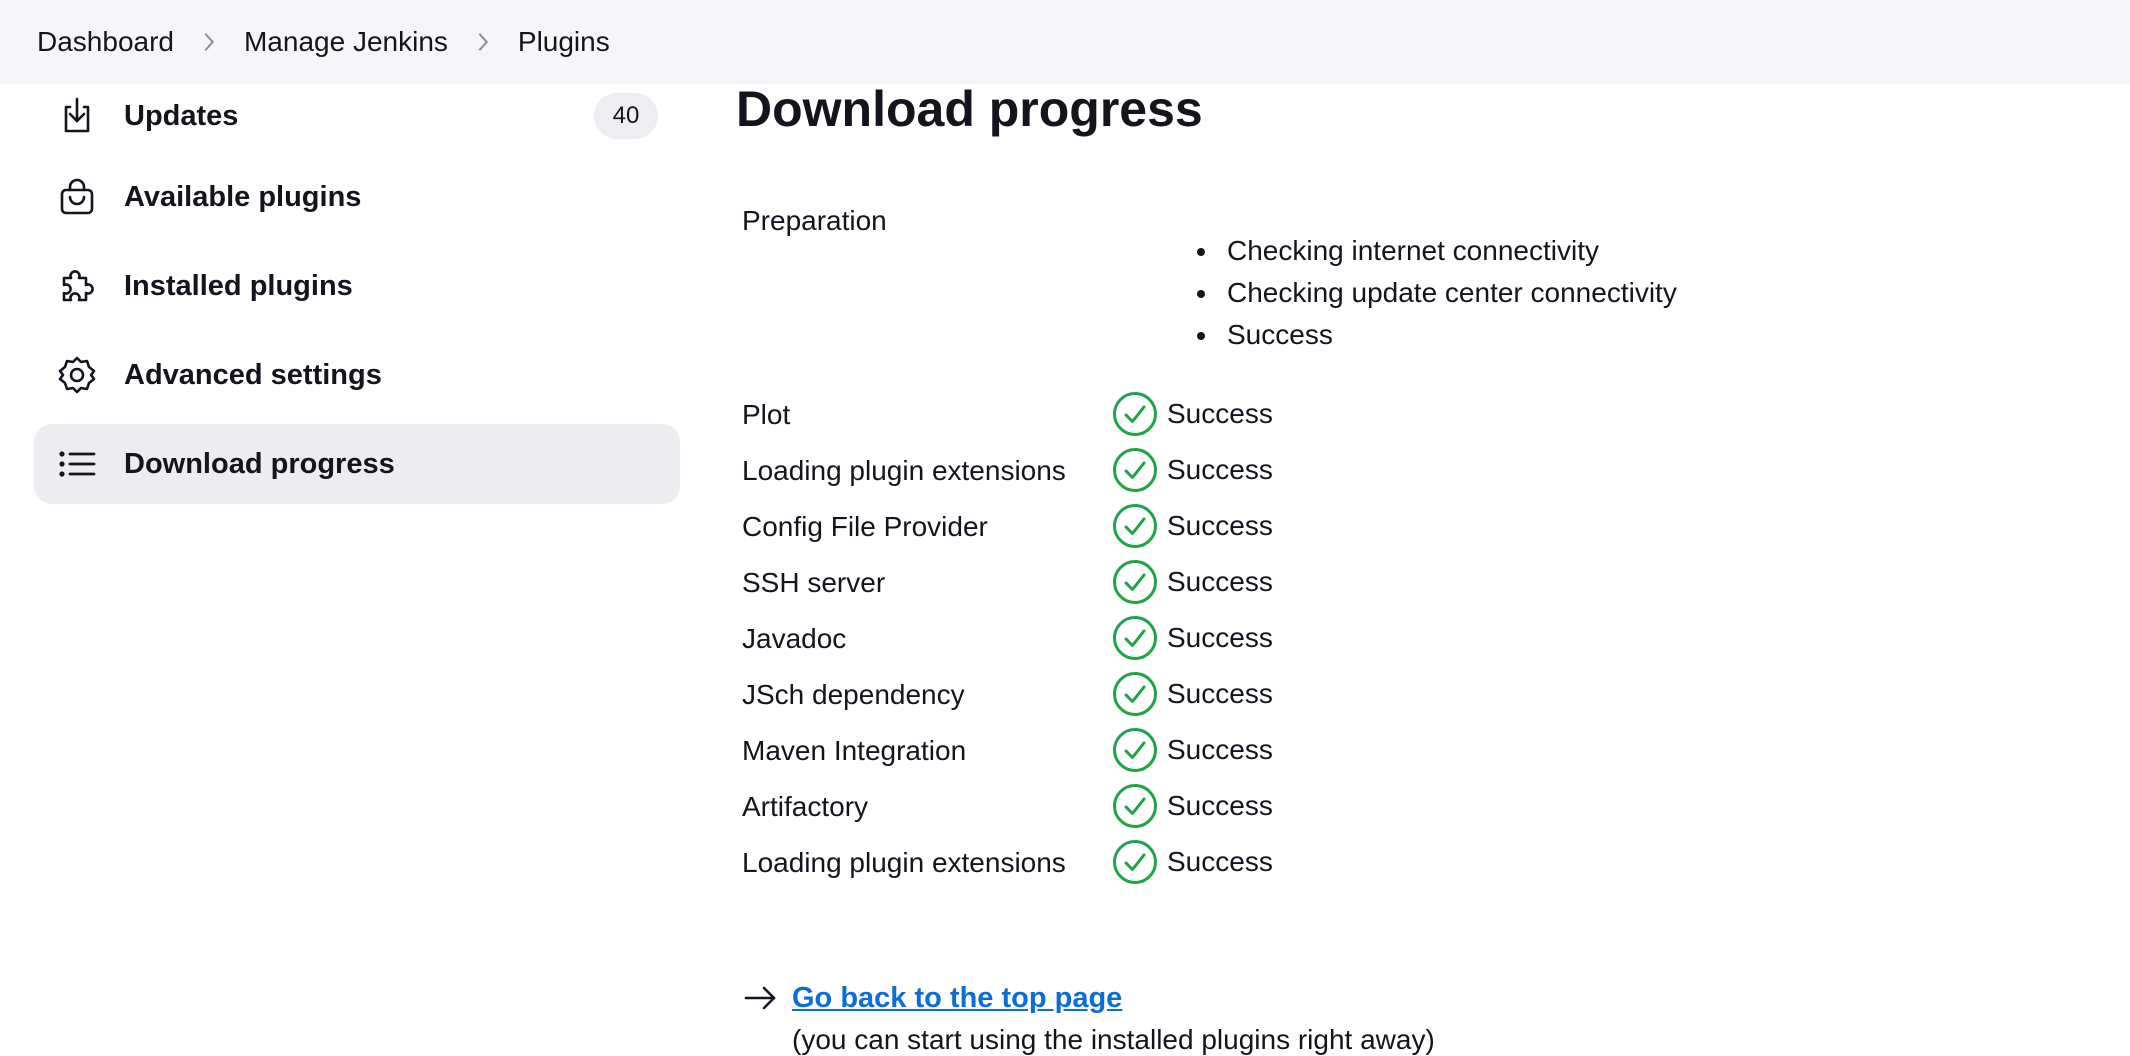 Image resolution: width=2130 pixels, height=1056 pixels. I want to click on list-item: Checking internet connectivity, so click(1434, 251).